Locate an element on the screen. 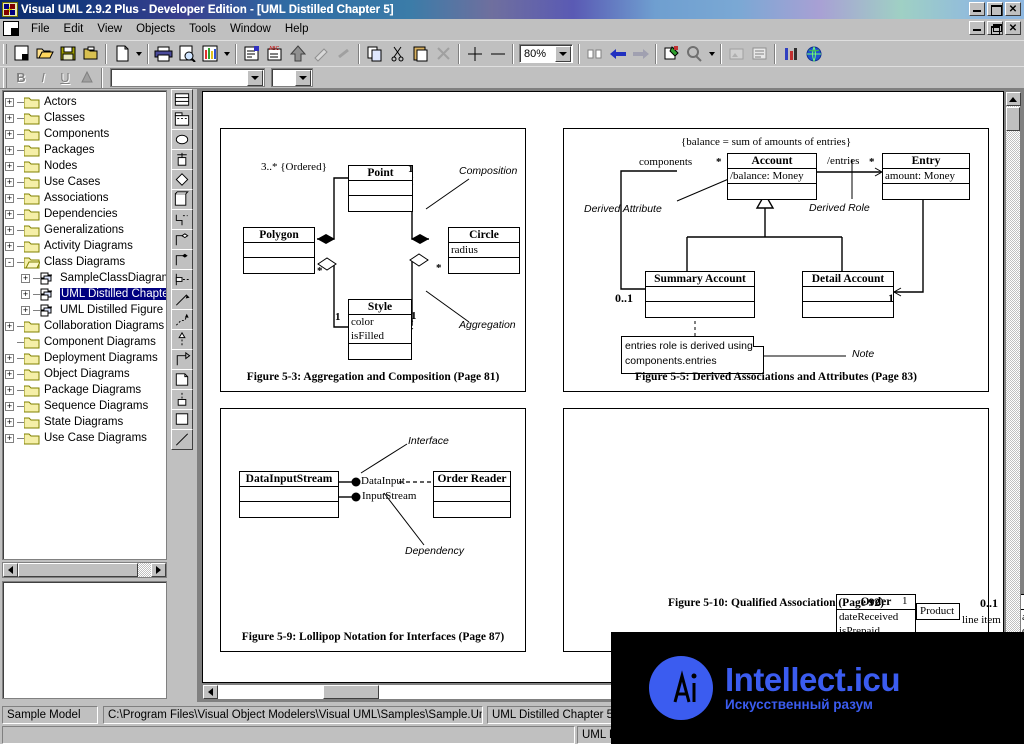 The image size is (1024, 744). generate-up-icon is located at coordinates (297, 54).